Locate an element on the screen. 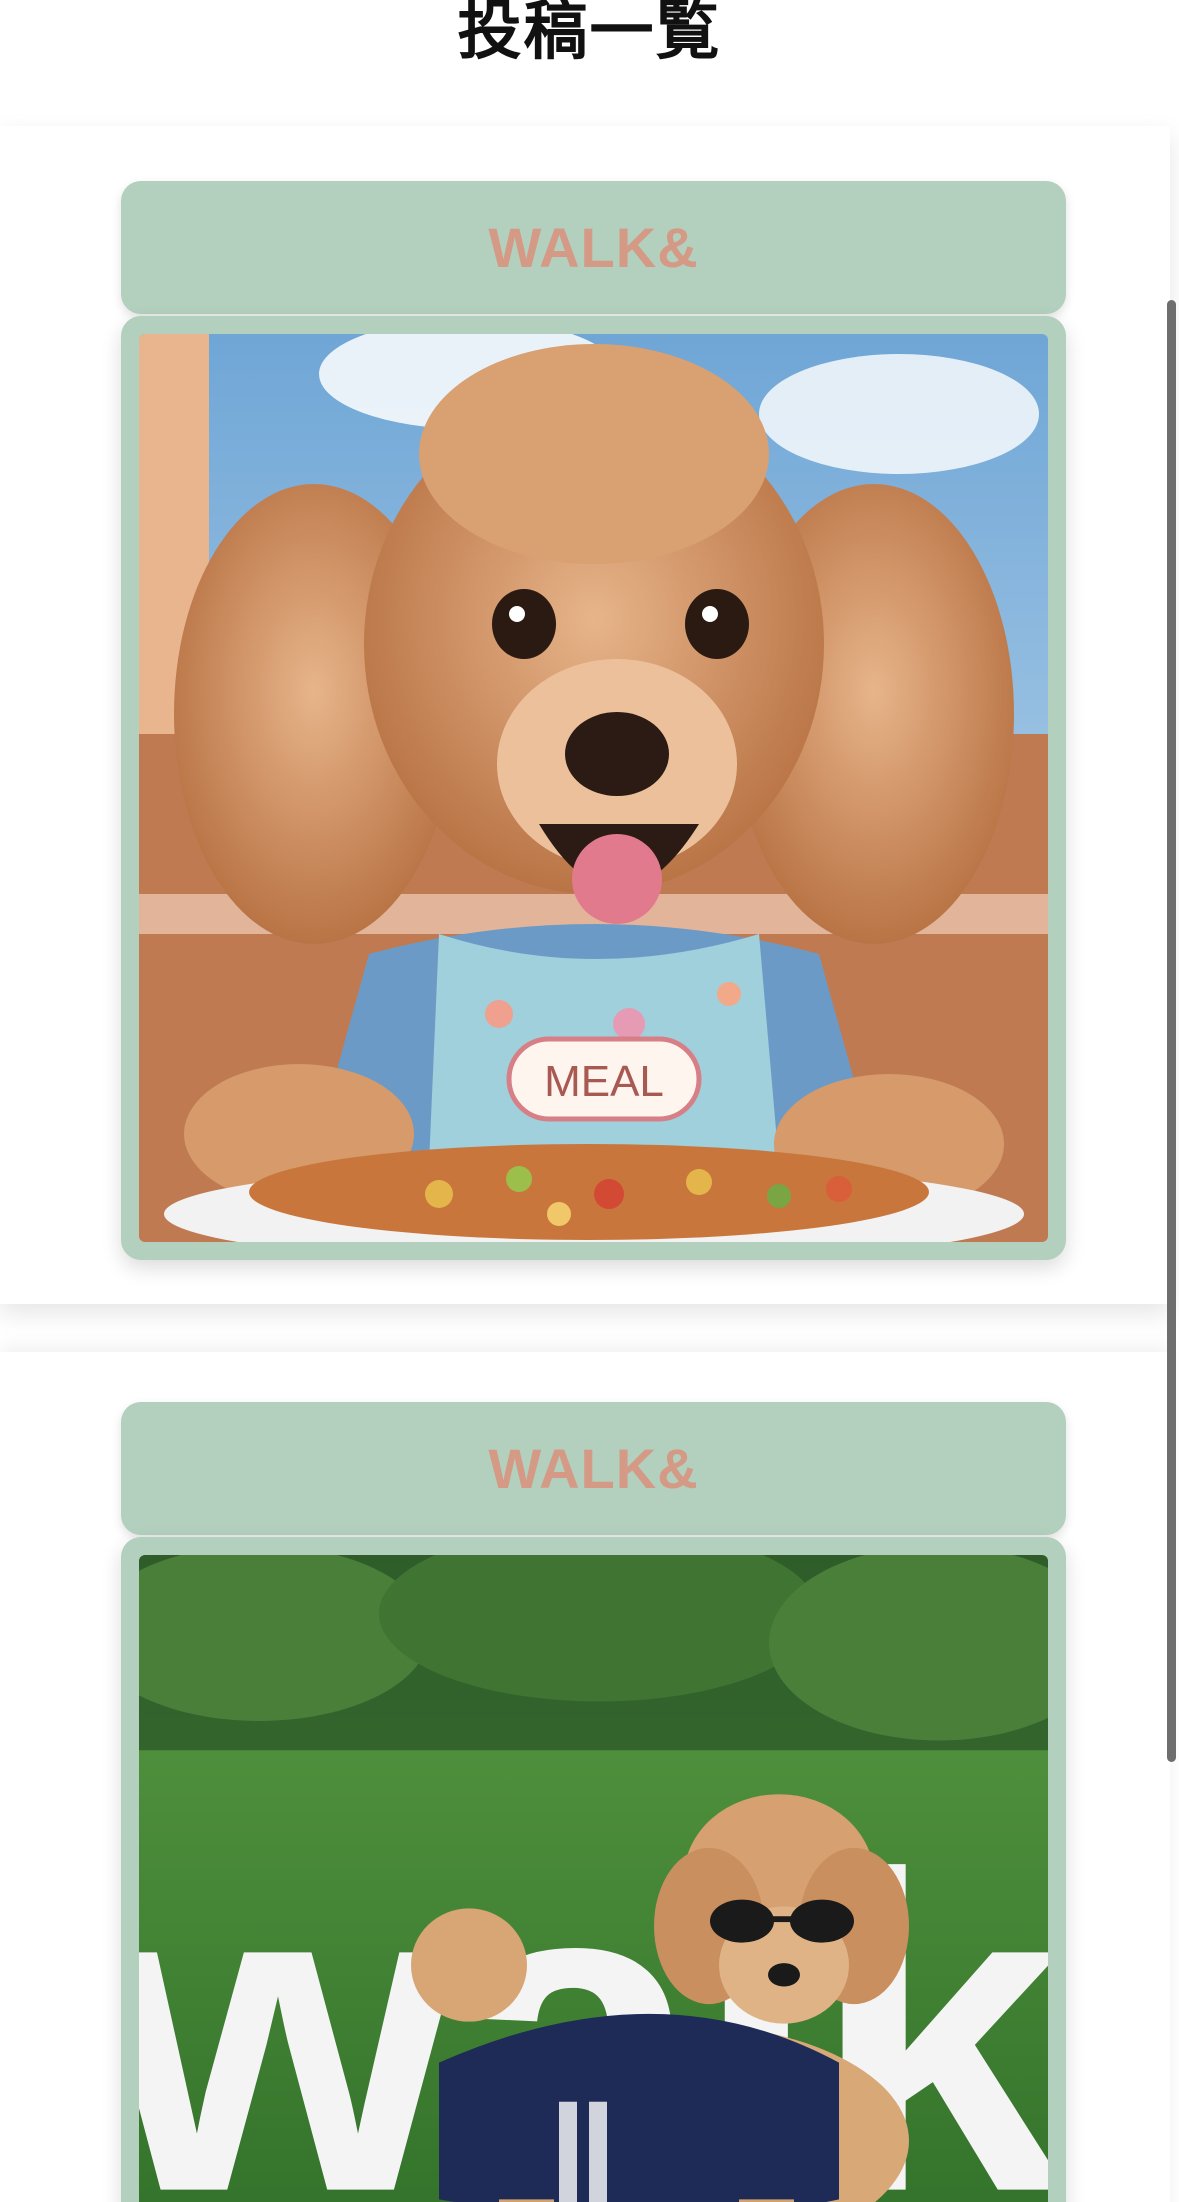  vertical-scrollbar is located at coordinates (1171, 1031).